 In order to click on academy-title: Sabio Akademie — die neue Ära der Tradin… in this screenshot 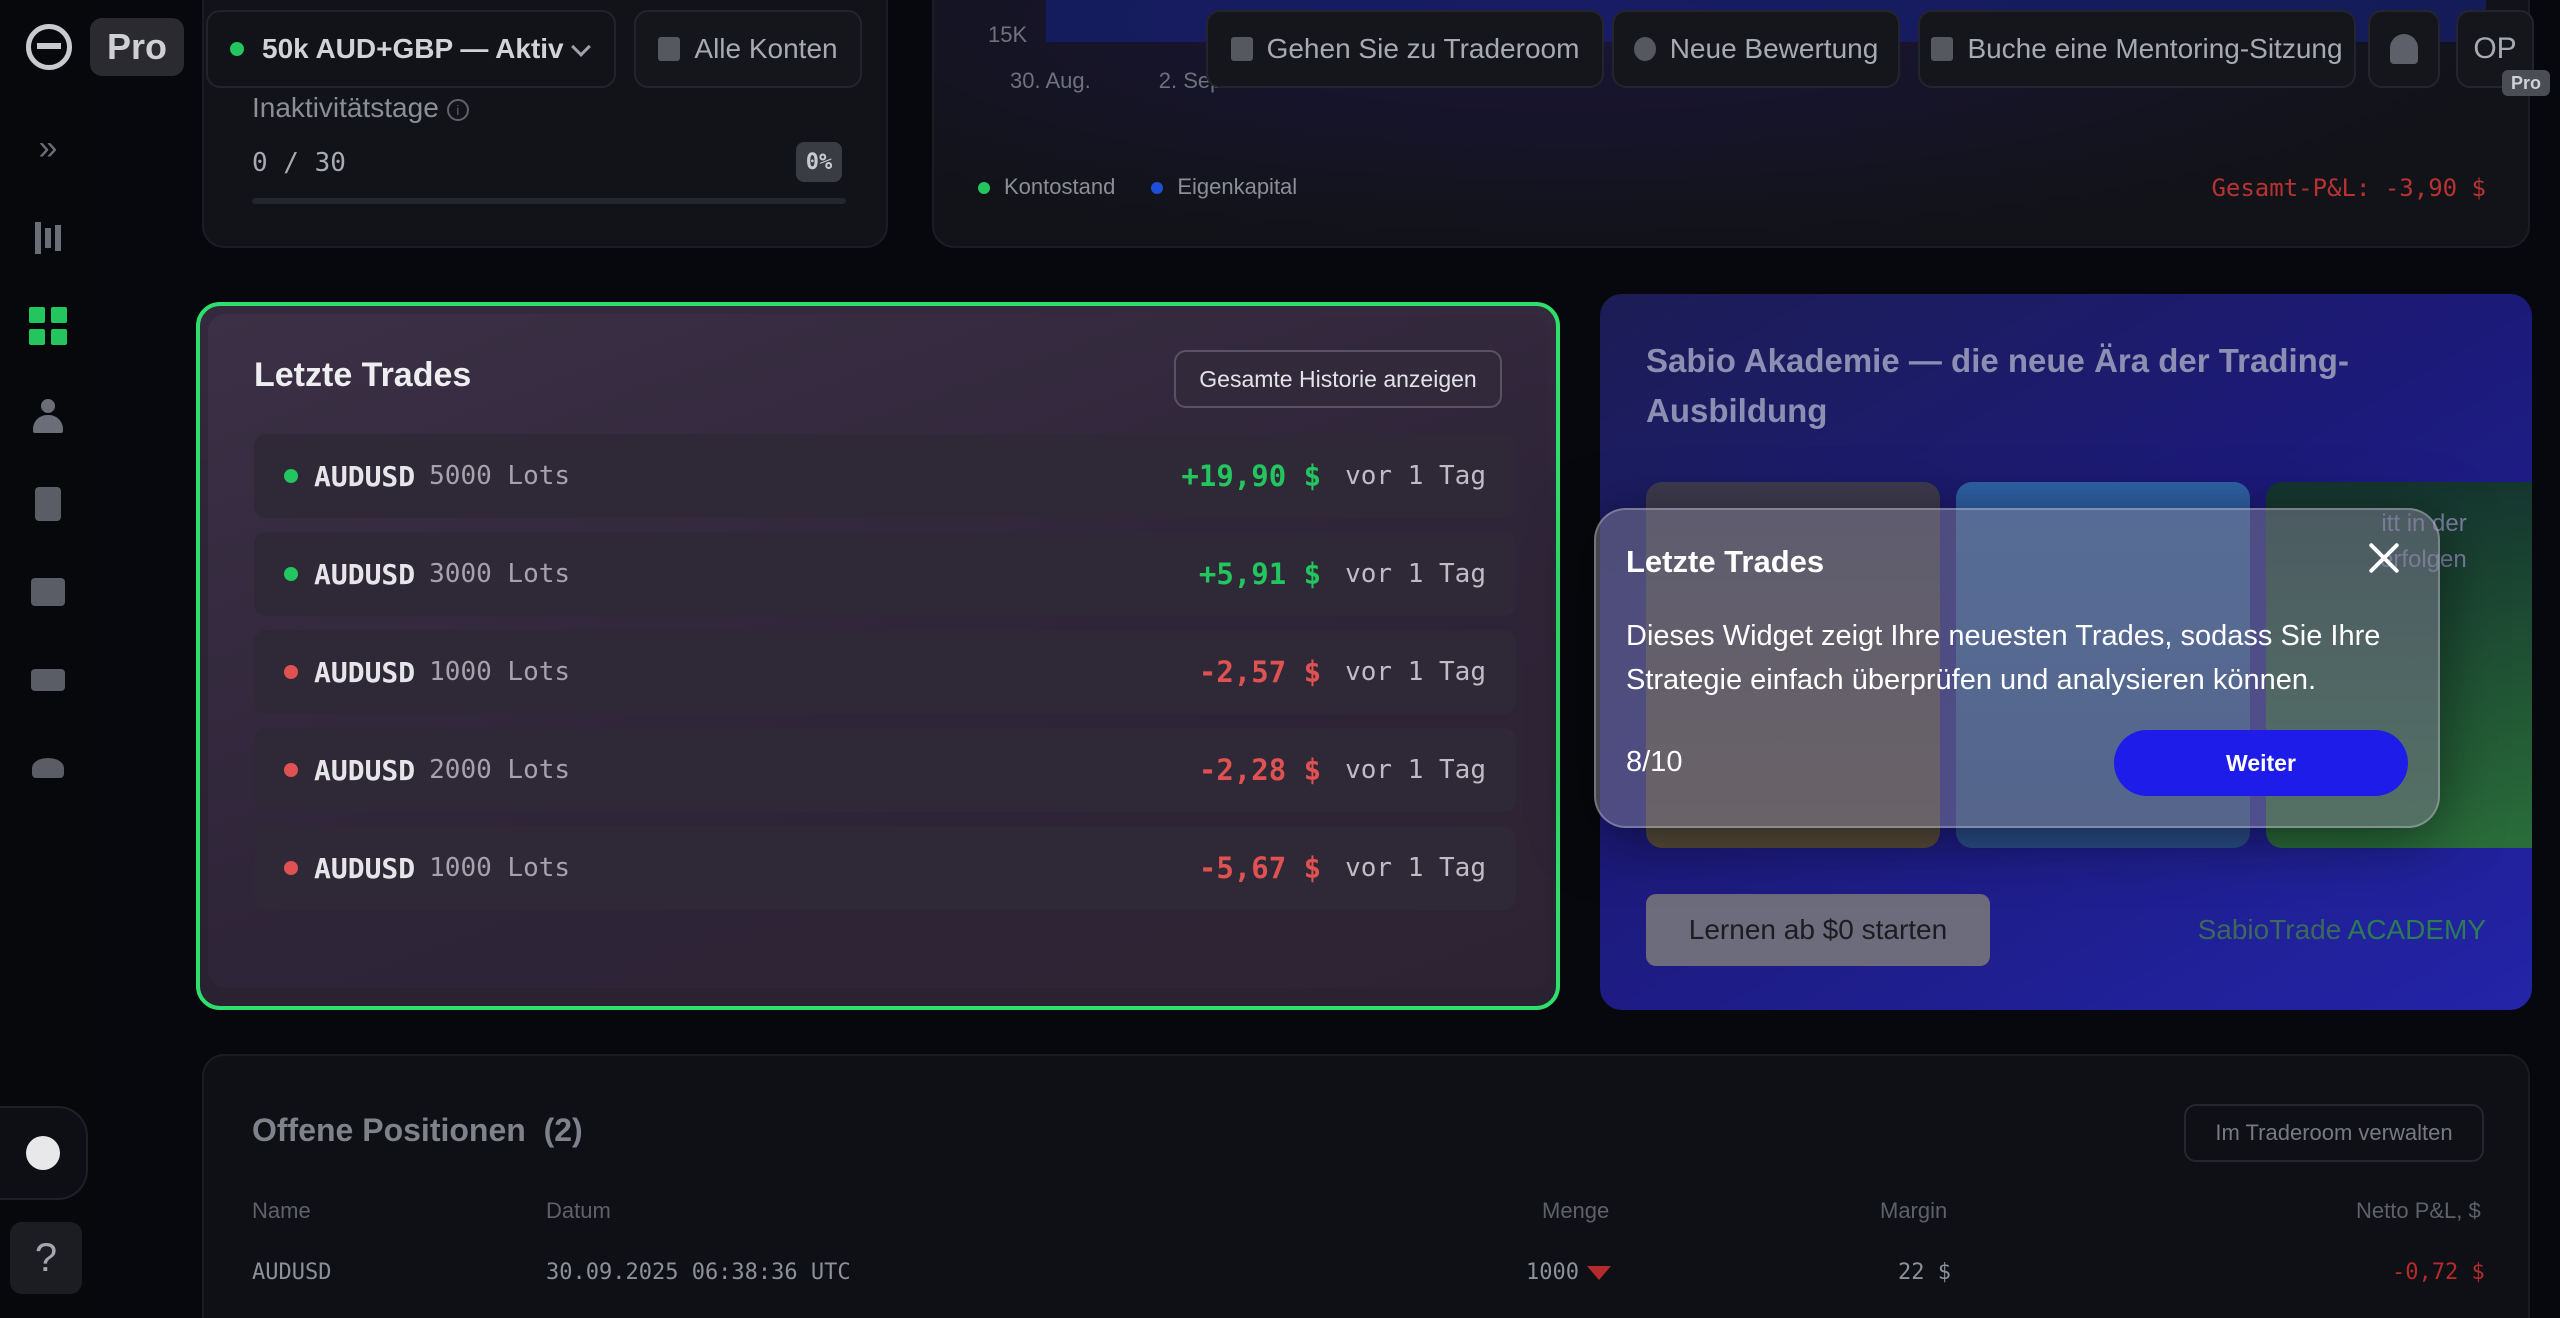, I will do `click(1997, 385)`.